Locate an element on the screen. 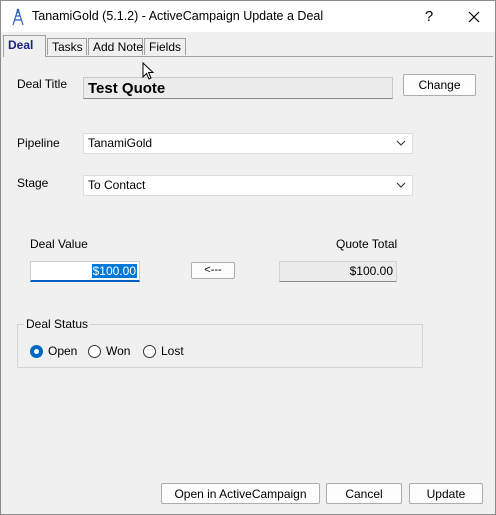 The width and height of the screenshot is (496, 515). help-button: ? is located at coordinates (429, 16).